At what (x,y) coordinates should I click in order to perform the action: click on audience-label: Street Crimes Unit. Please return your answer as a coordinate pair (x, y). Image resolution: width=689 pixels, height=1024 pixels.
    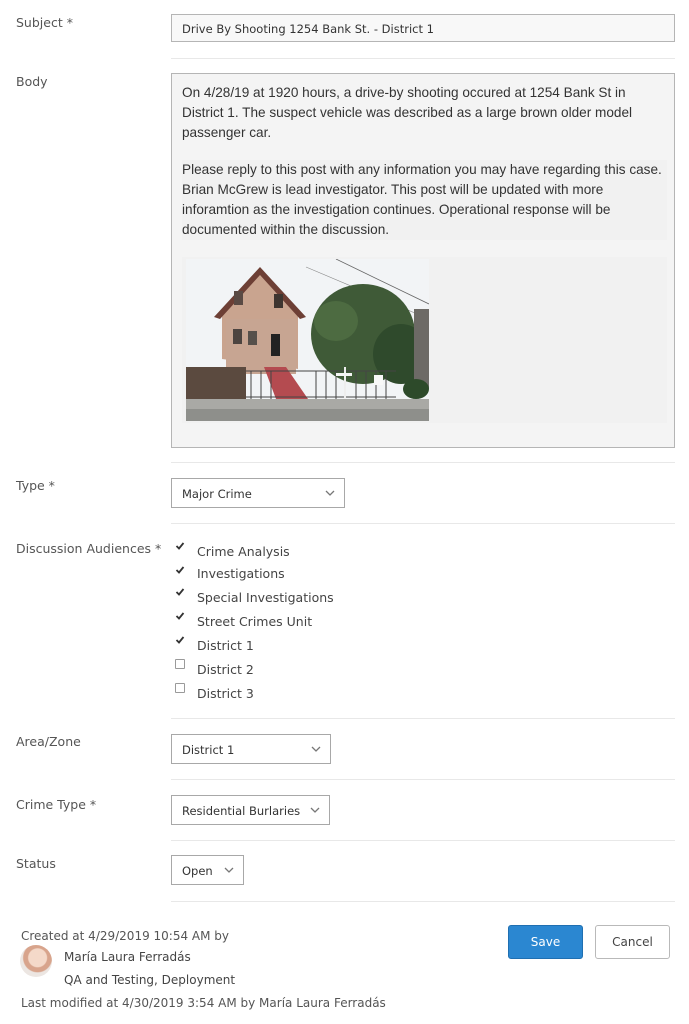
    Looking at the image, I should click on (255, 621).